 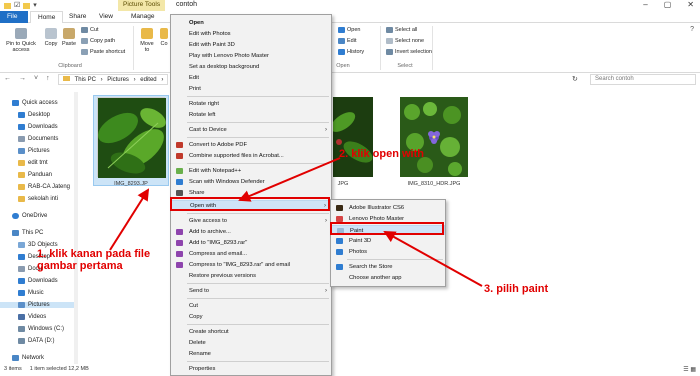 I want to click on annotation-step3: 3. pilih paint, so click(x=516, y=289).